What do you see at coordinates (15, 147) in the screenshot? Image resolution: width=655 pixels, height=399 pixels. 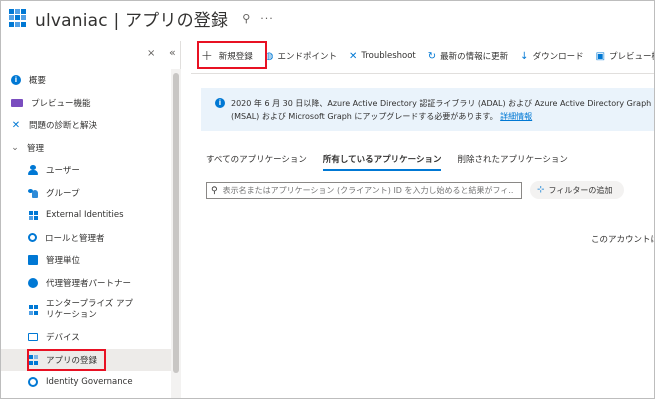 I see `chevron-down-icon: ⌄` at bounding box center [15, 147].